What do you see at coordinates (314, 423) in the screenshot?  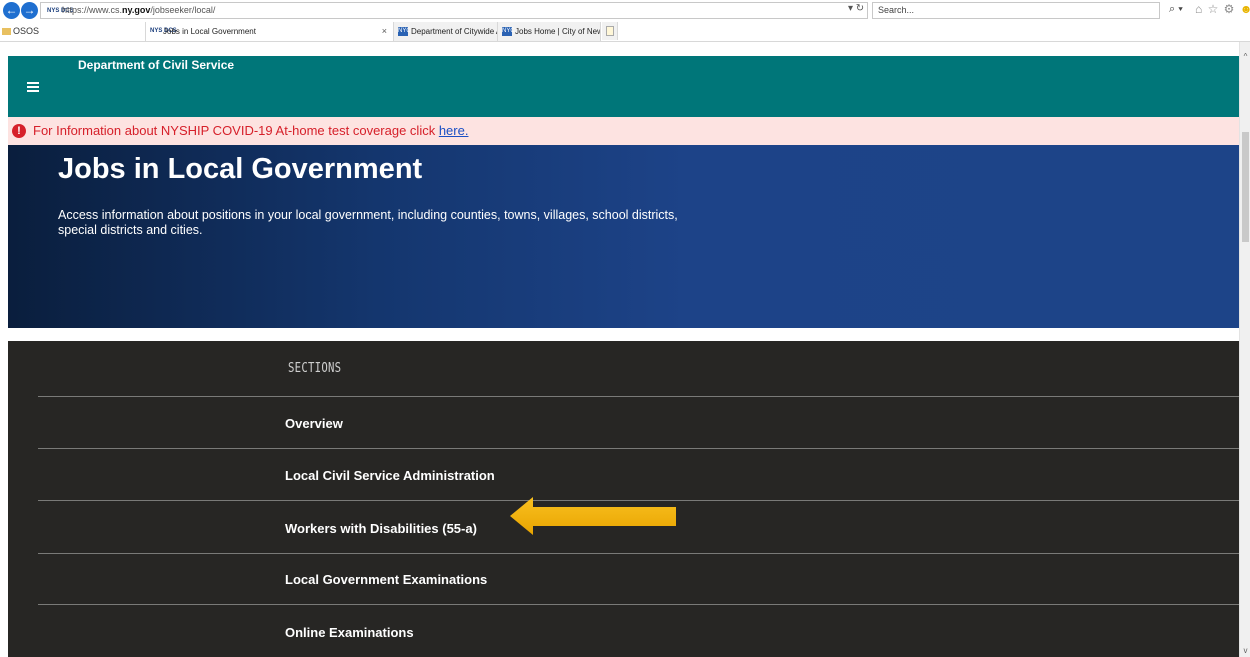 I see `section-link-overview: Overview` at bounding box center [314, 423].